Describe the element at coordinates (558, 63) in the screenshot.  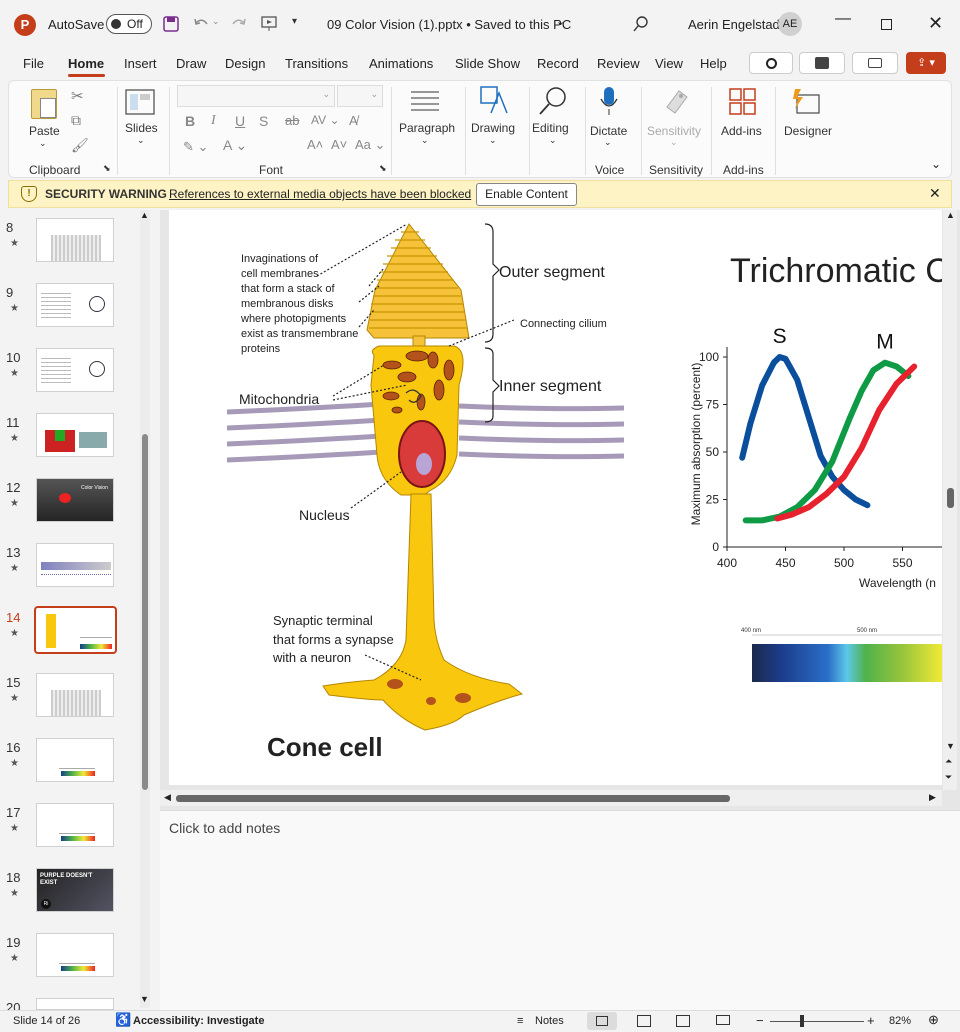
I see `tab-record: Record` at that location.